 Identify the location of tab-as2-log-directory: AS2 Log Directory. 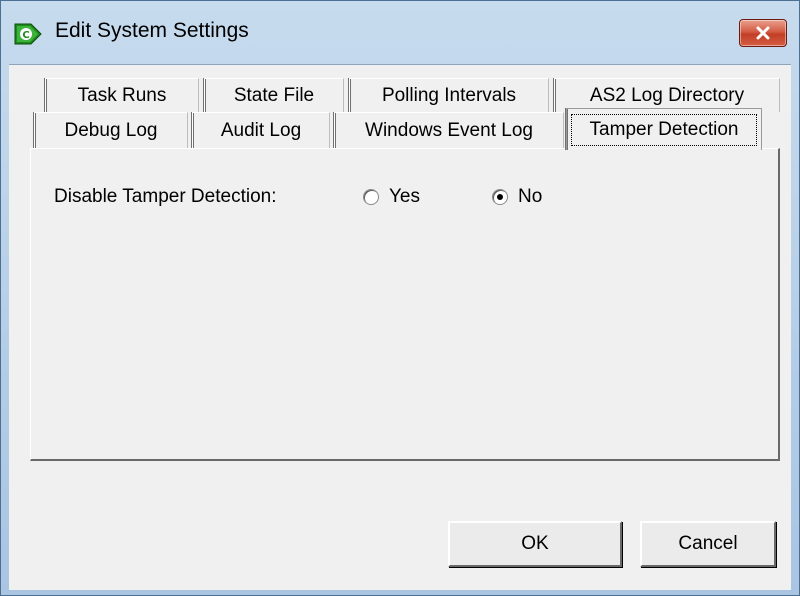
(667, 95).